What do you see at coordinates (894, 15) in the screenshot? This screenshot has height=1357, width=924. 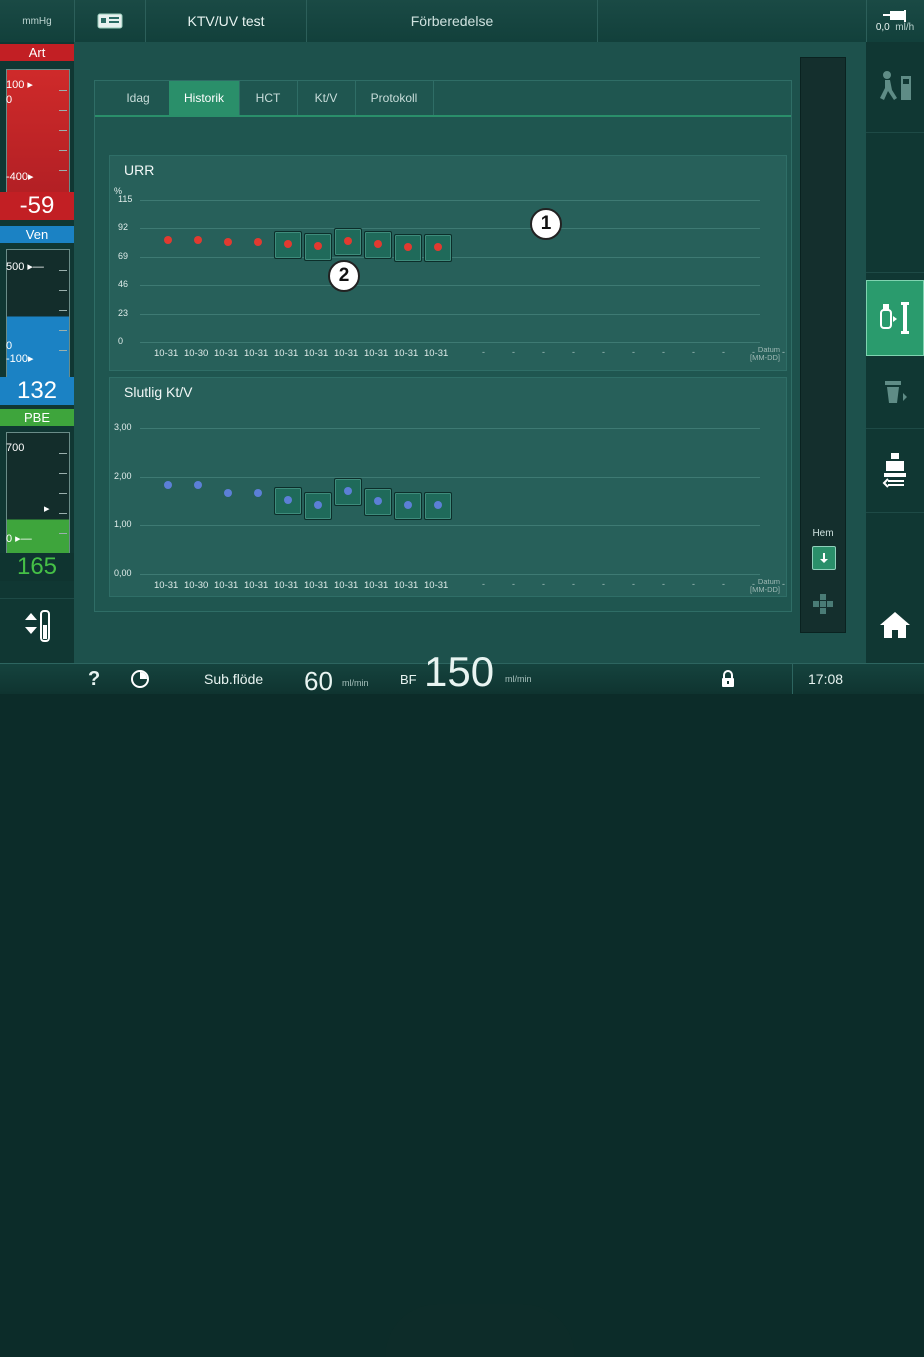 I see `uf-icon` at bounding box center [894, 15].